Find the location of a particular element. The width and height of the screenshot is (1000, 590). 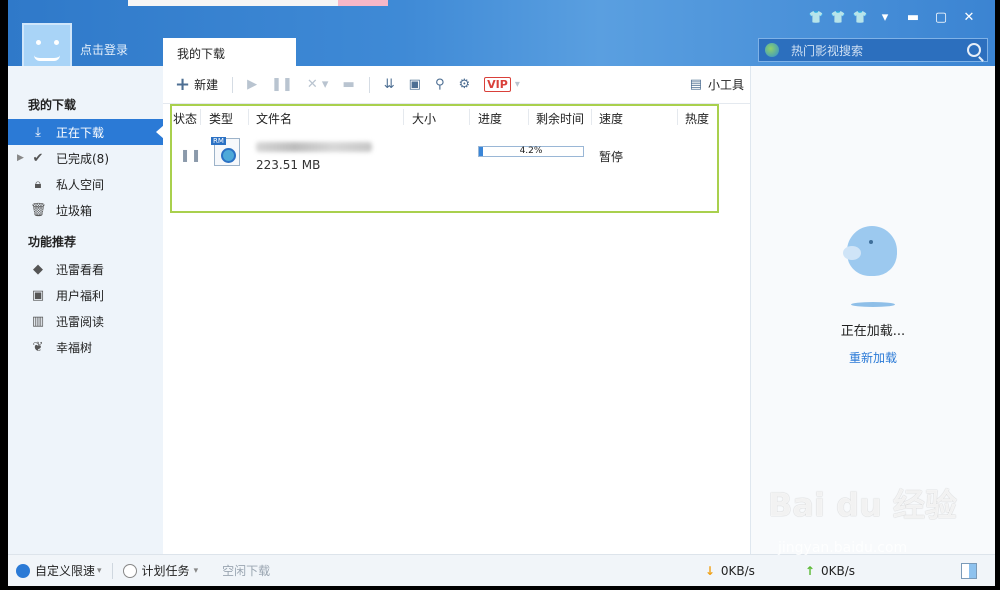

sidebar-item-kankan: ◆ 迅雷看看 is located at coordinates (85, 269).